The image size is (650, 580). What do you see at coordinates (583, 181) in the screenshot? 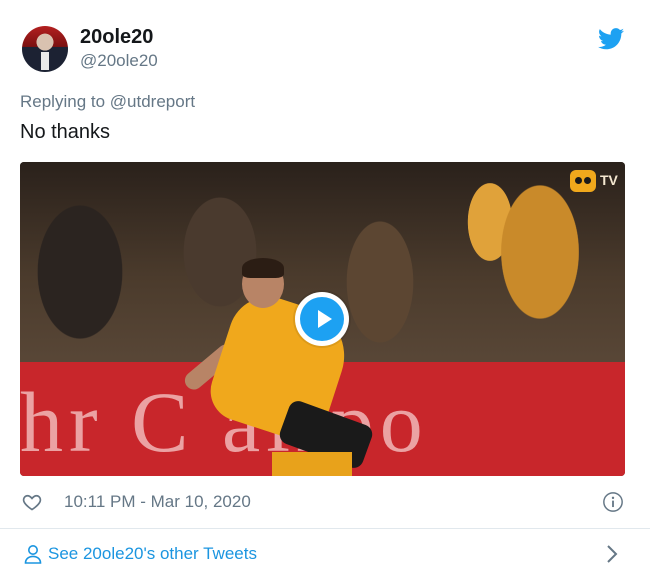
I see `channel-badge-icon` at bounding box center [583, 181].